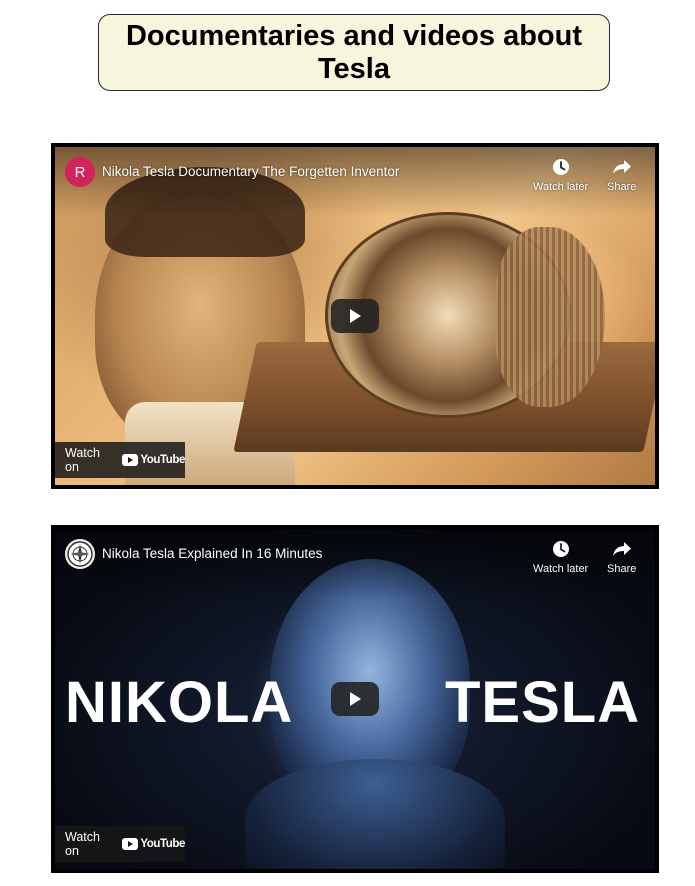  Describe the element at coordinates (179, 702) in the screenshot. I see `thumbnail-word-left: NIKOLA` at that location.